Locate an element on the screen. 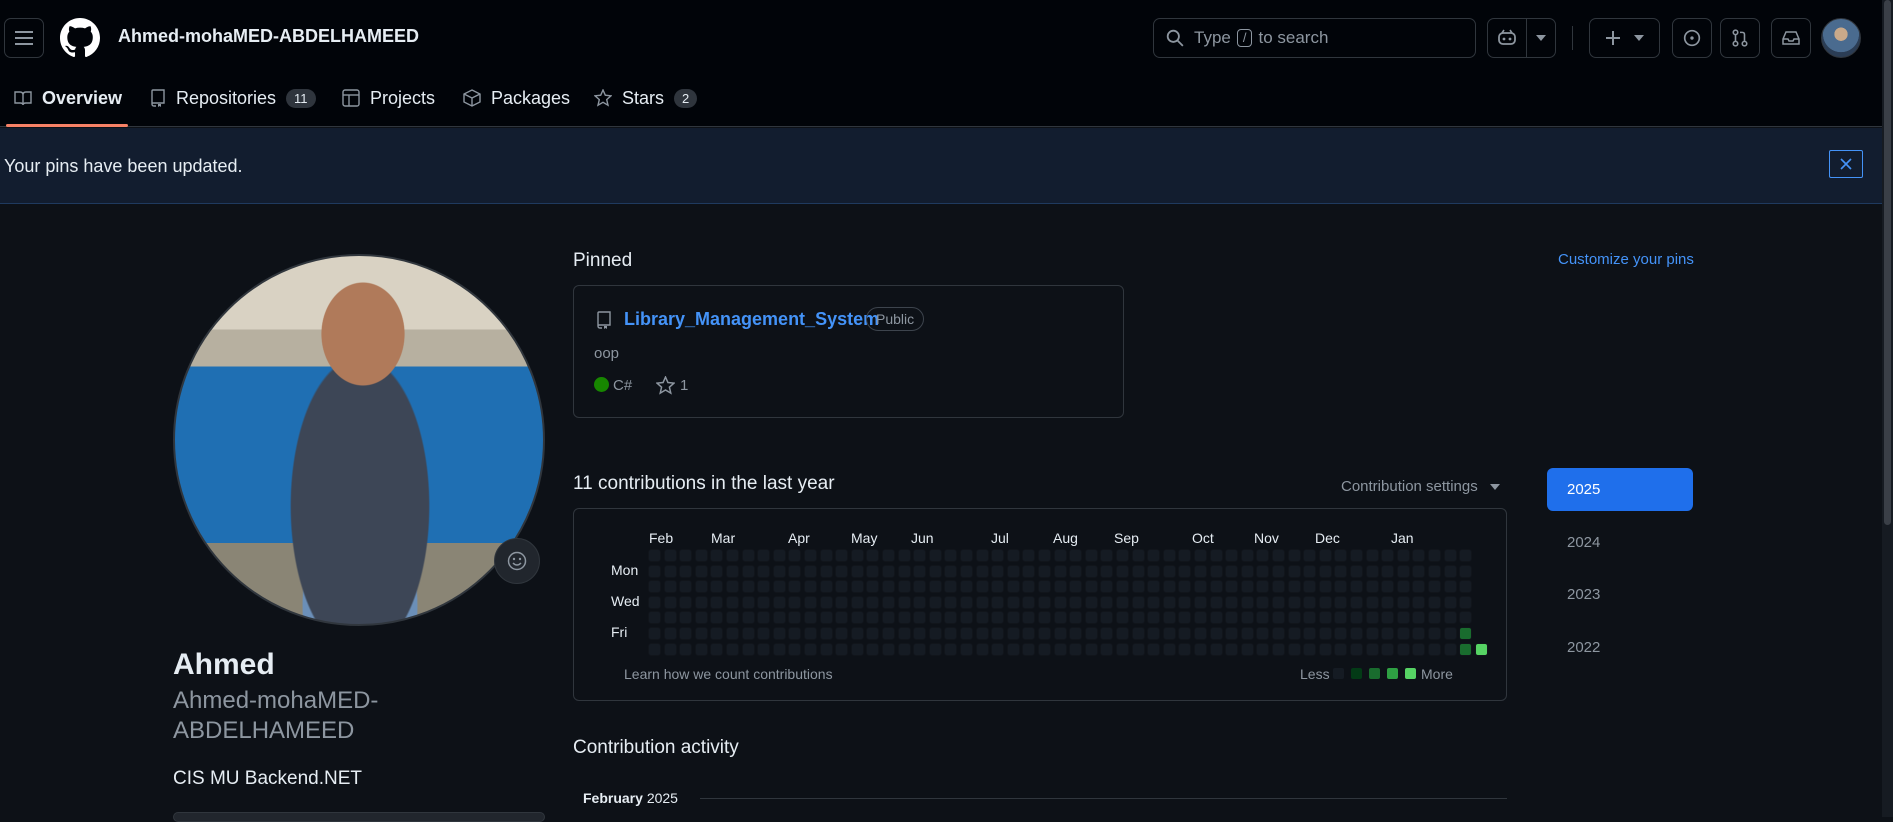 The height and width of the screenshot is (822, 1893). user-avatar-menu is located at coordinates (1841, 38).